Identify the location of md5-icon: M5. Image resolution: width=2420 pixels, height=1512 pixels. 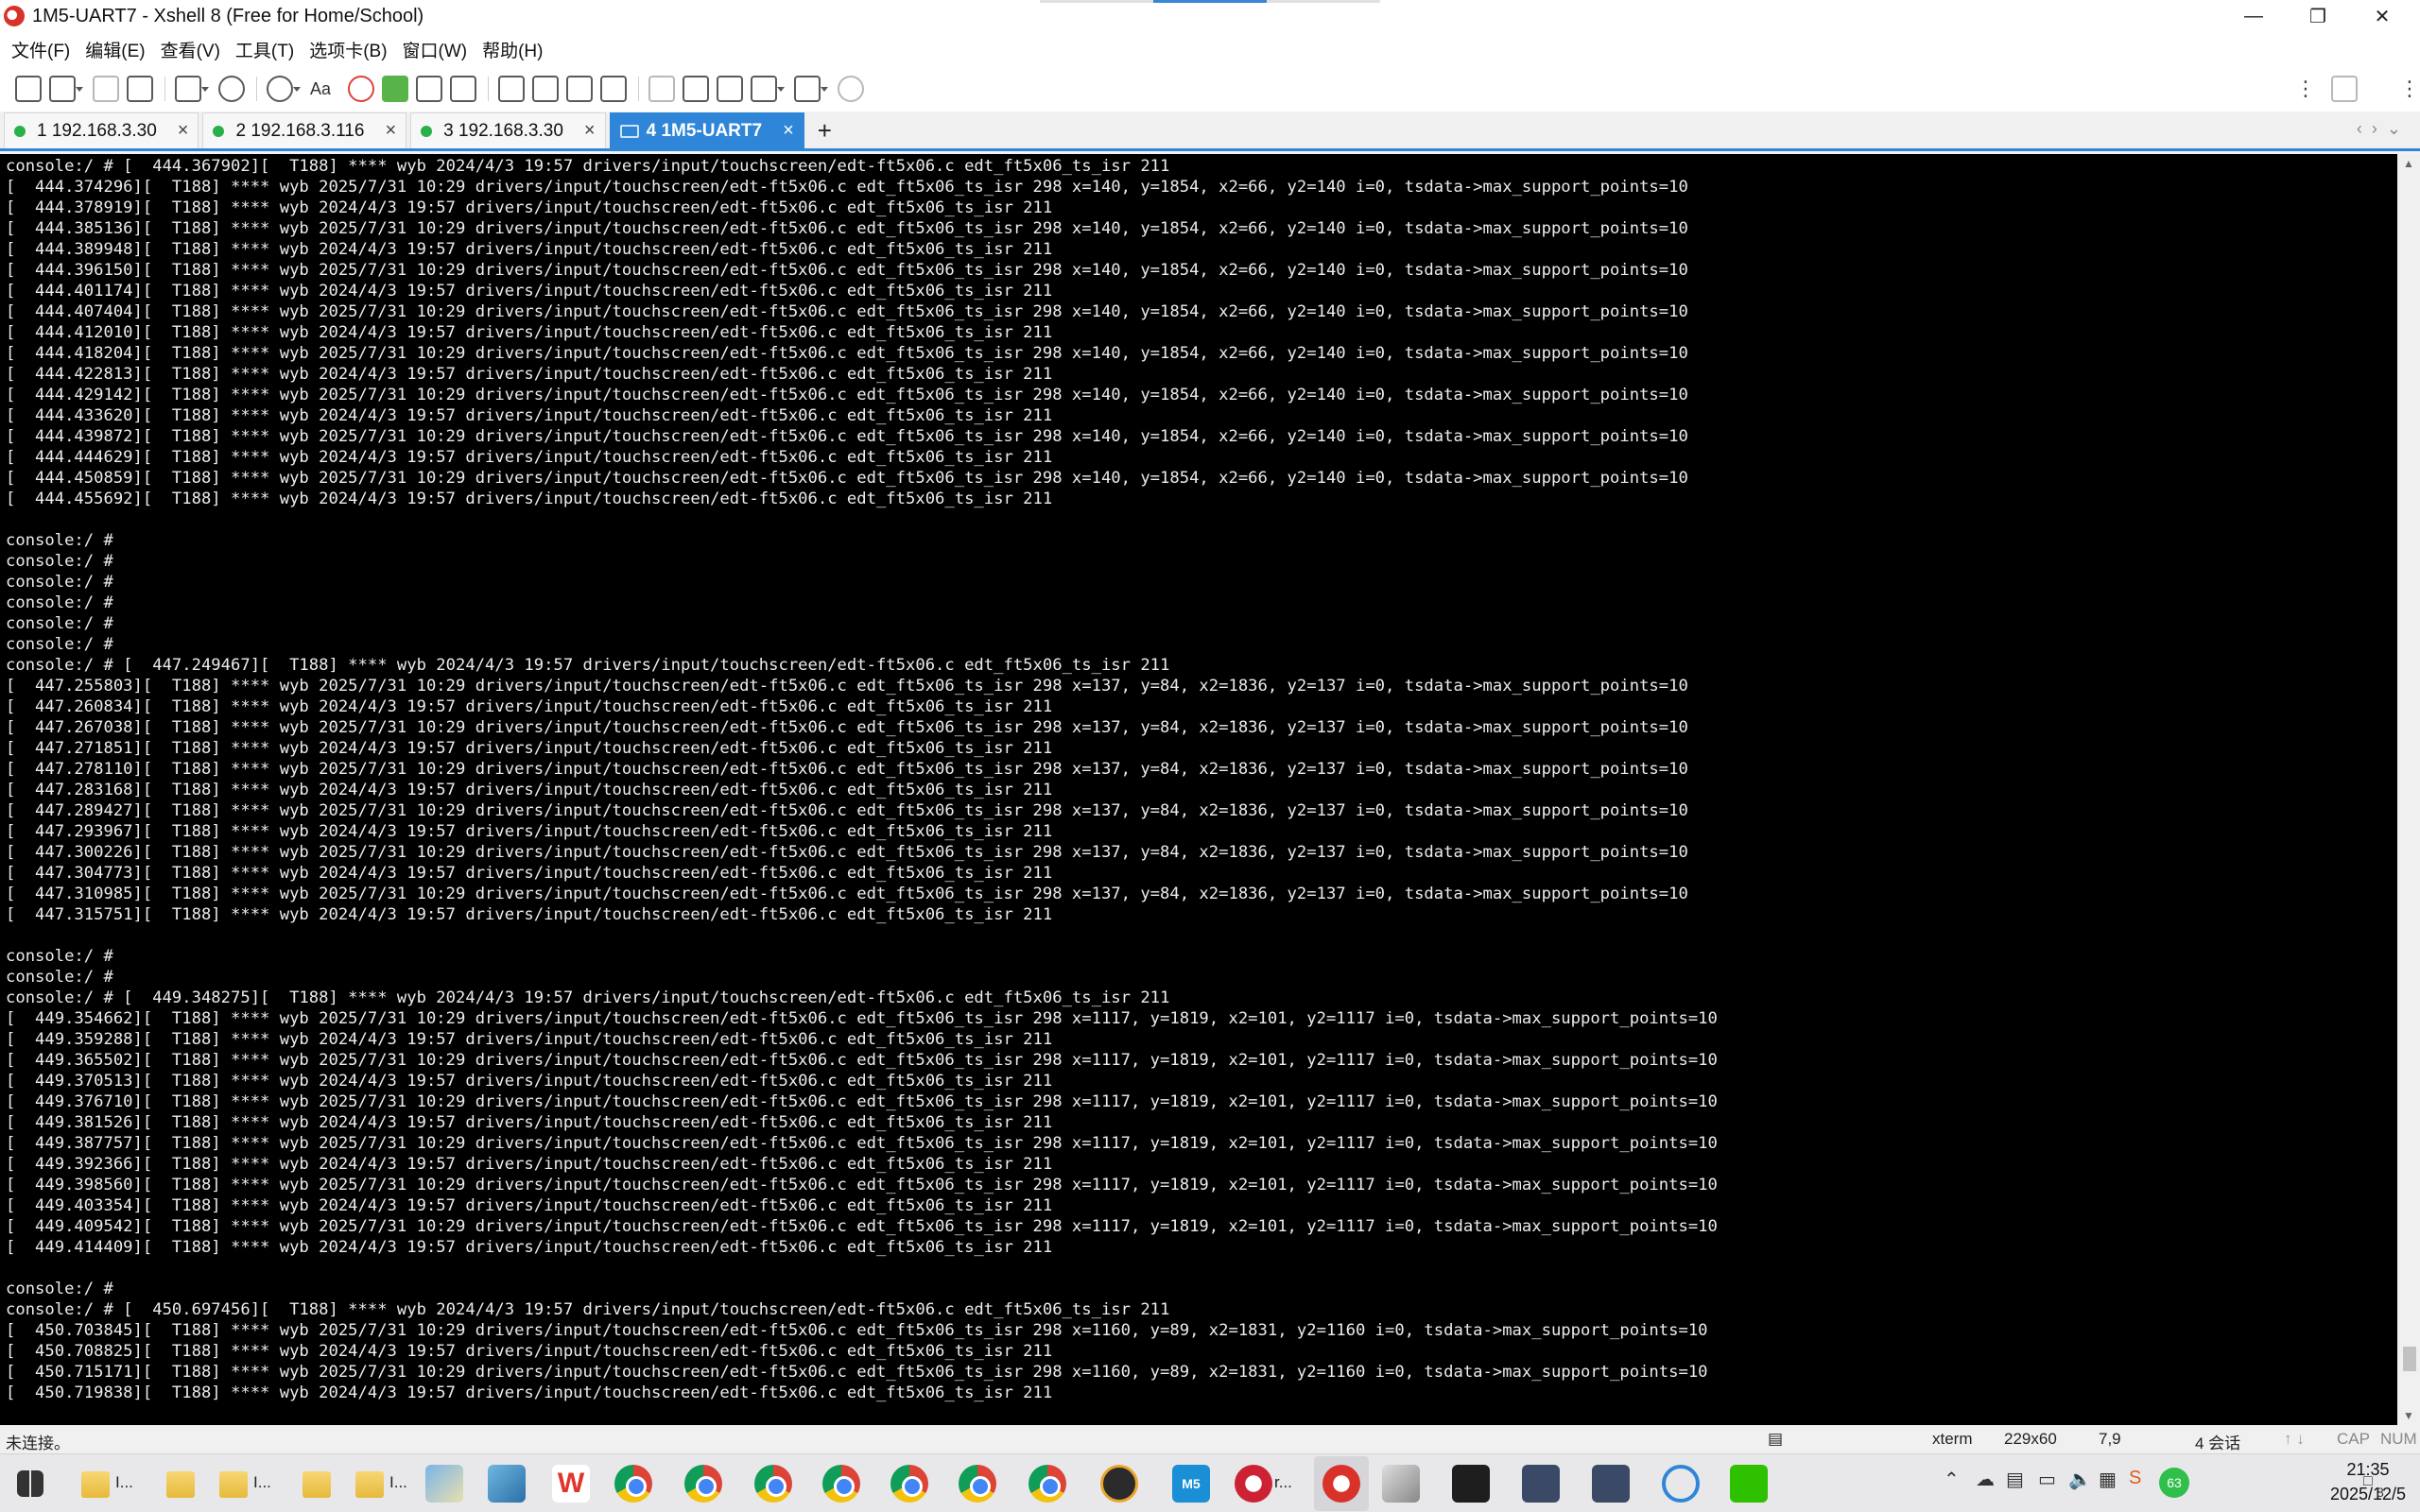
(1191, 1484).